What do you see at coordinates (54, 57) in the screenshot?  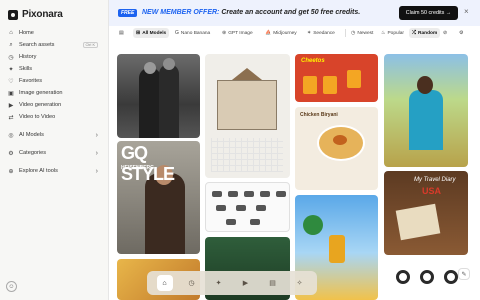 I see `sidebar-item-history: ◷ History` at bounding box center [54, 57].